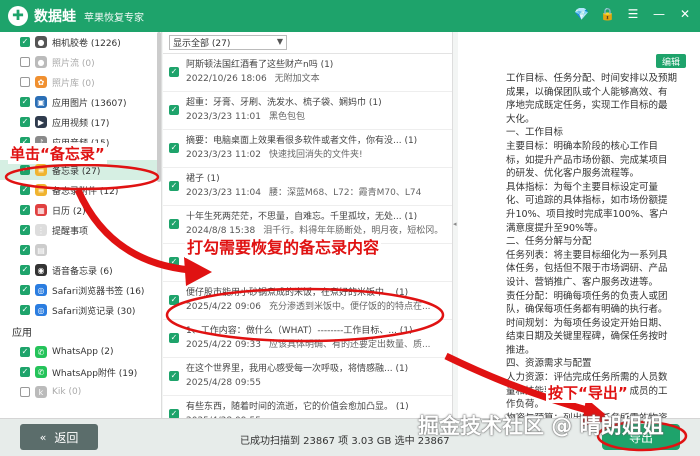  Describe the element at coordinates (671, 61) in the screenshot. I see `edit-button: 编辑` at that location.